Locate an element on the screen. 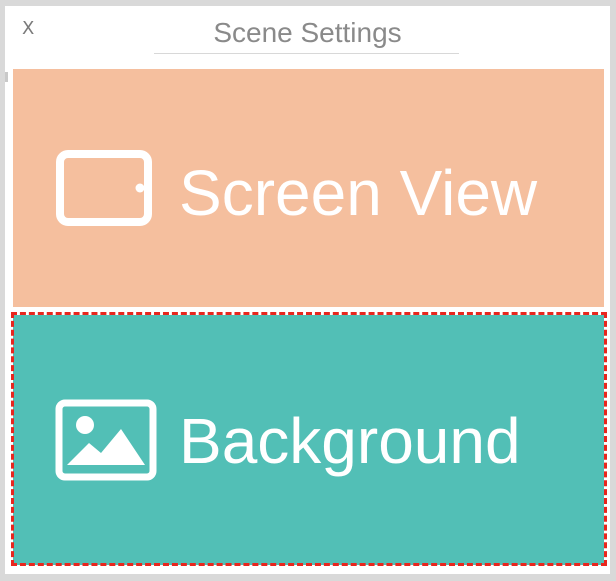 The image size is (616, 581). edge-marker is located at coordinates (6, 77).